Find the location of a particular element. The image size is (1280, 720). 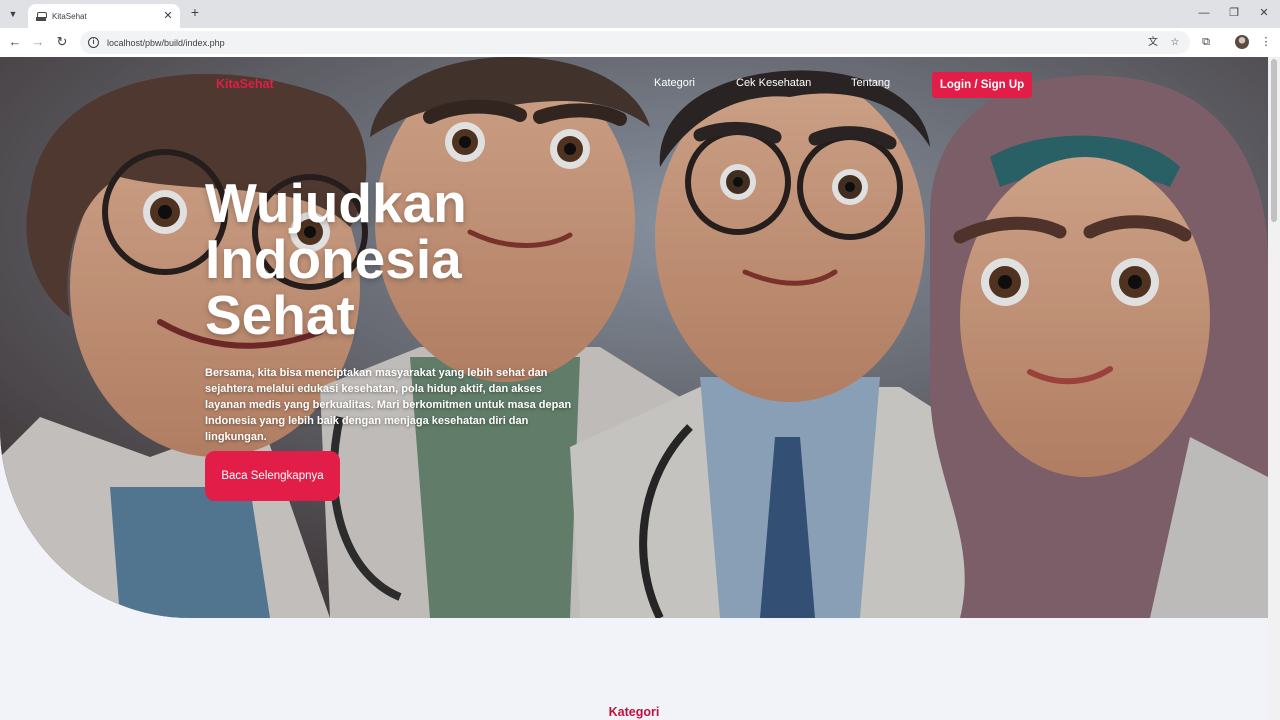

menu-kebab-icon: ⋮ is located at coordinates (1266, 42).